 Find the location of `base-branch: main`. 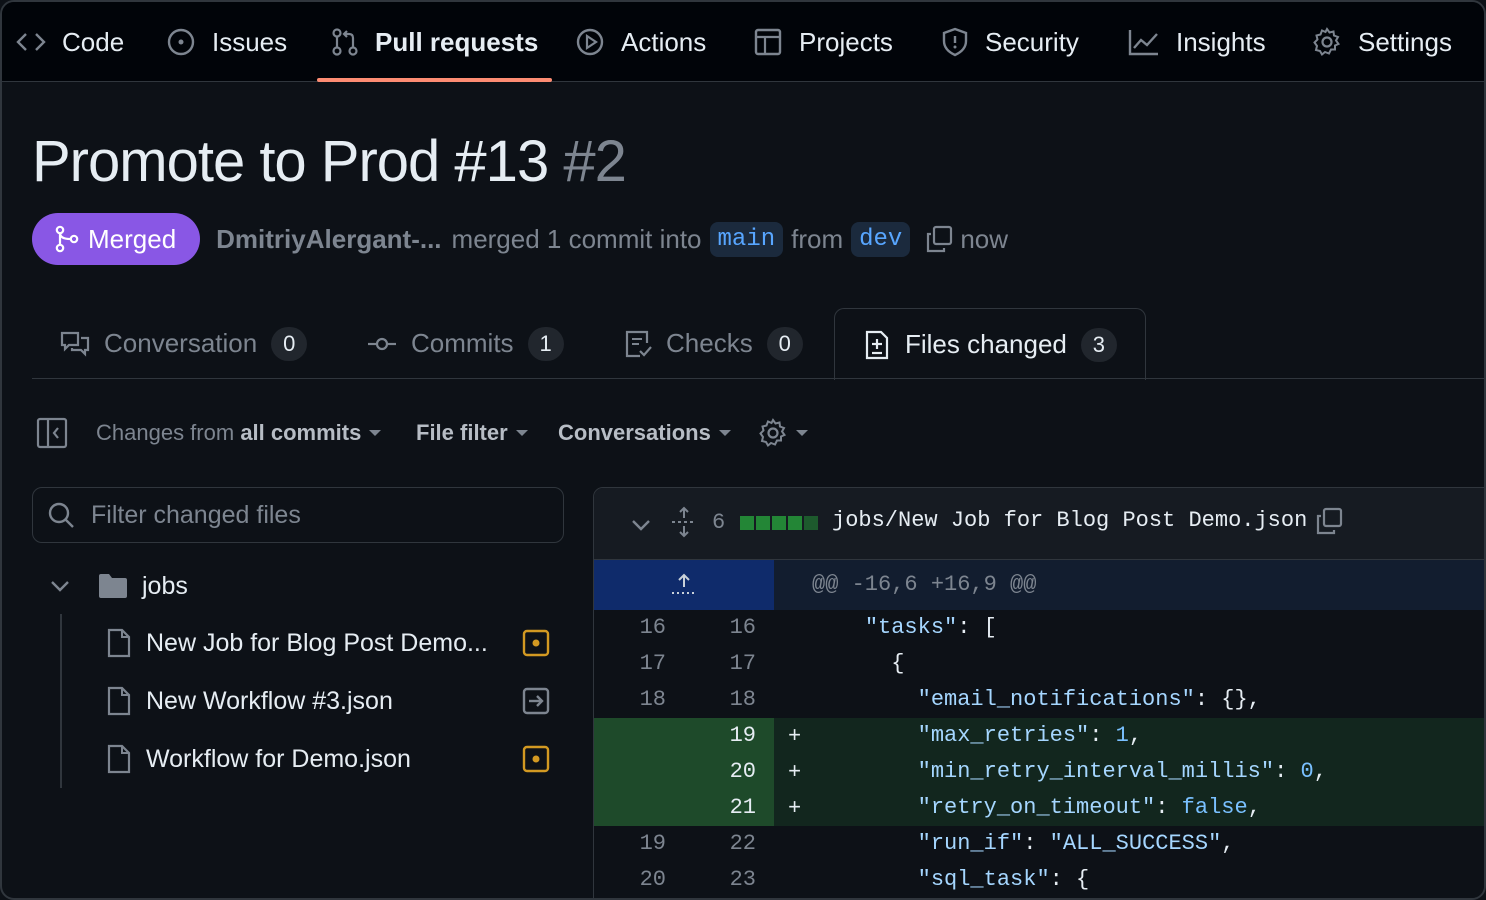

base-branch: main is located at coordinates (746, 239).